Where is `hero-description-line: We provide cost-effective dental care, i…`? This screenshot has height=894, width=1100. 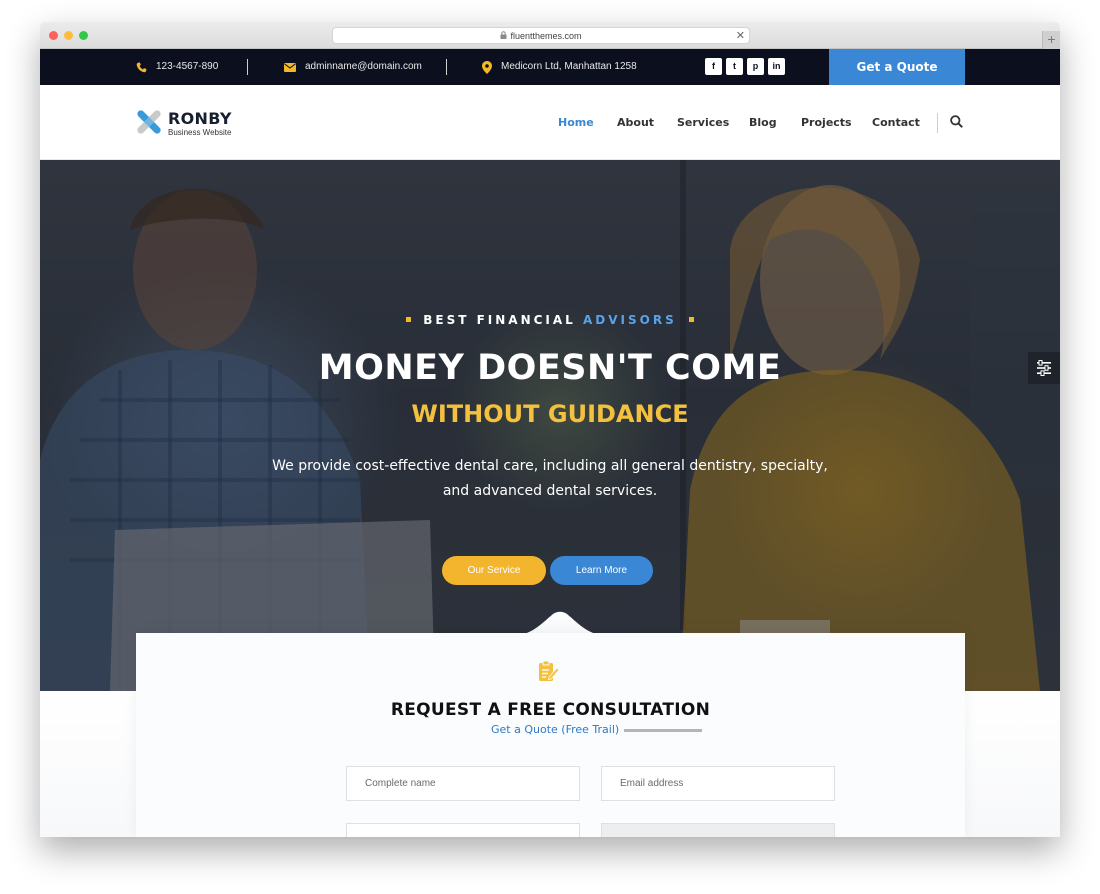
hero-description-line: We provide cost-effective dental care, i… is located at coordinates (550, 466).